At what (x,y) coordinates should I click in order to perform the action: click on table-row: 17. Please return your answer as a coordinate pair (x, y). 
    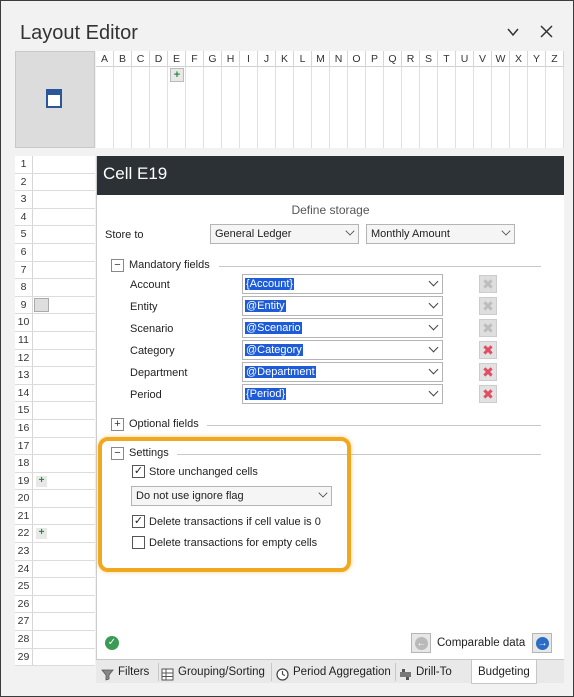
    Looking at the image, I should click on (55, 446).